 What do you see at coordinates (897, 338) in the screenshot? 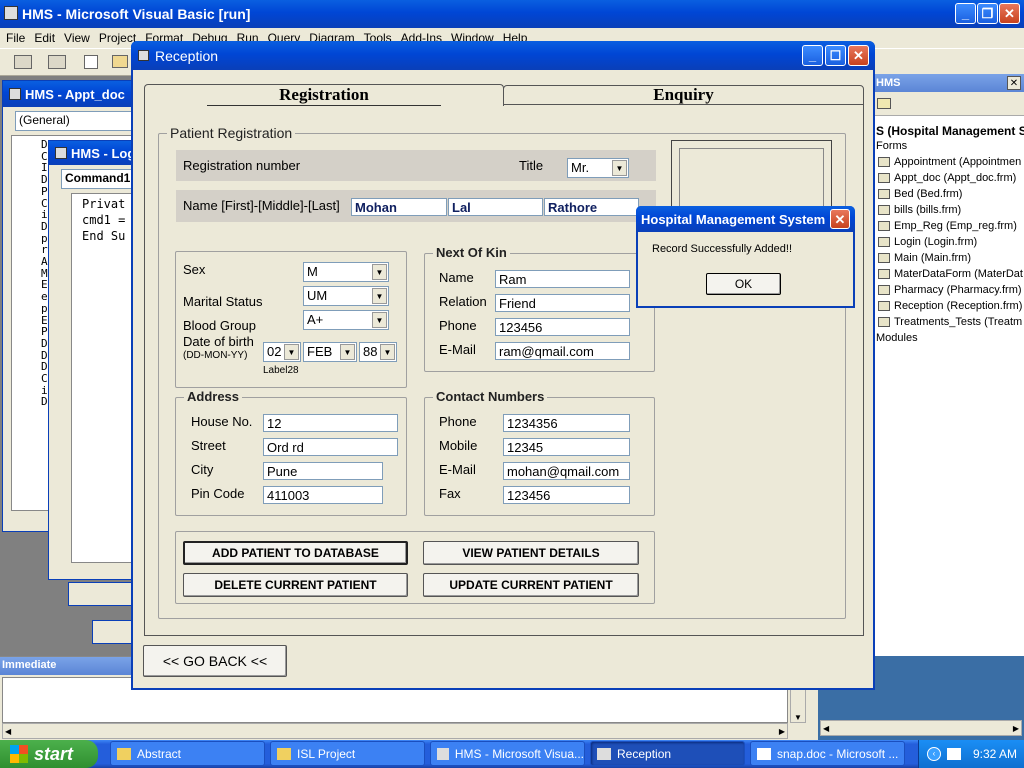
I see `modules-folder: Modules` at bounding box center [897, 338].